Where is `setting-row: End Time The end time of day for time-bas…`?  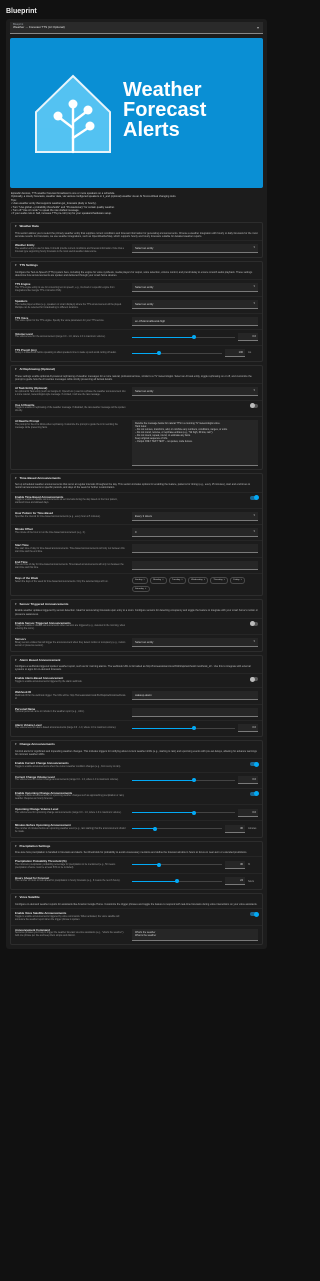
setting-row: End Time The end time of day for time-bas… is located at coordinates (136, 565).